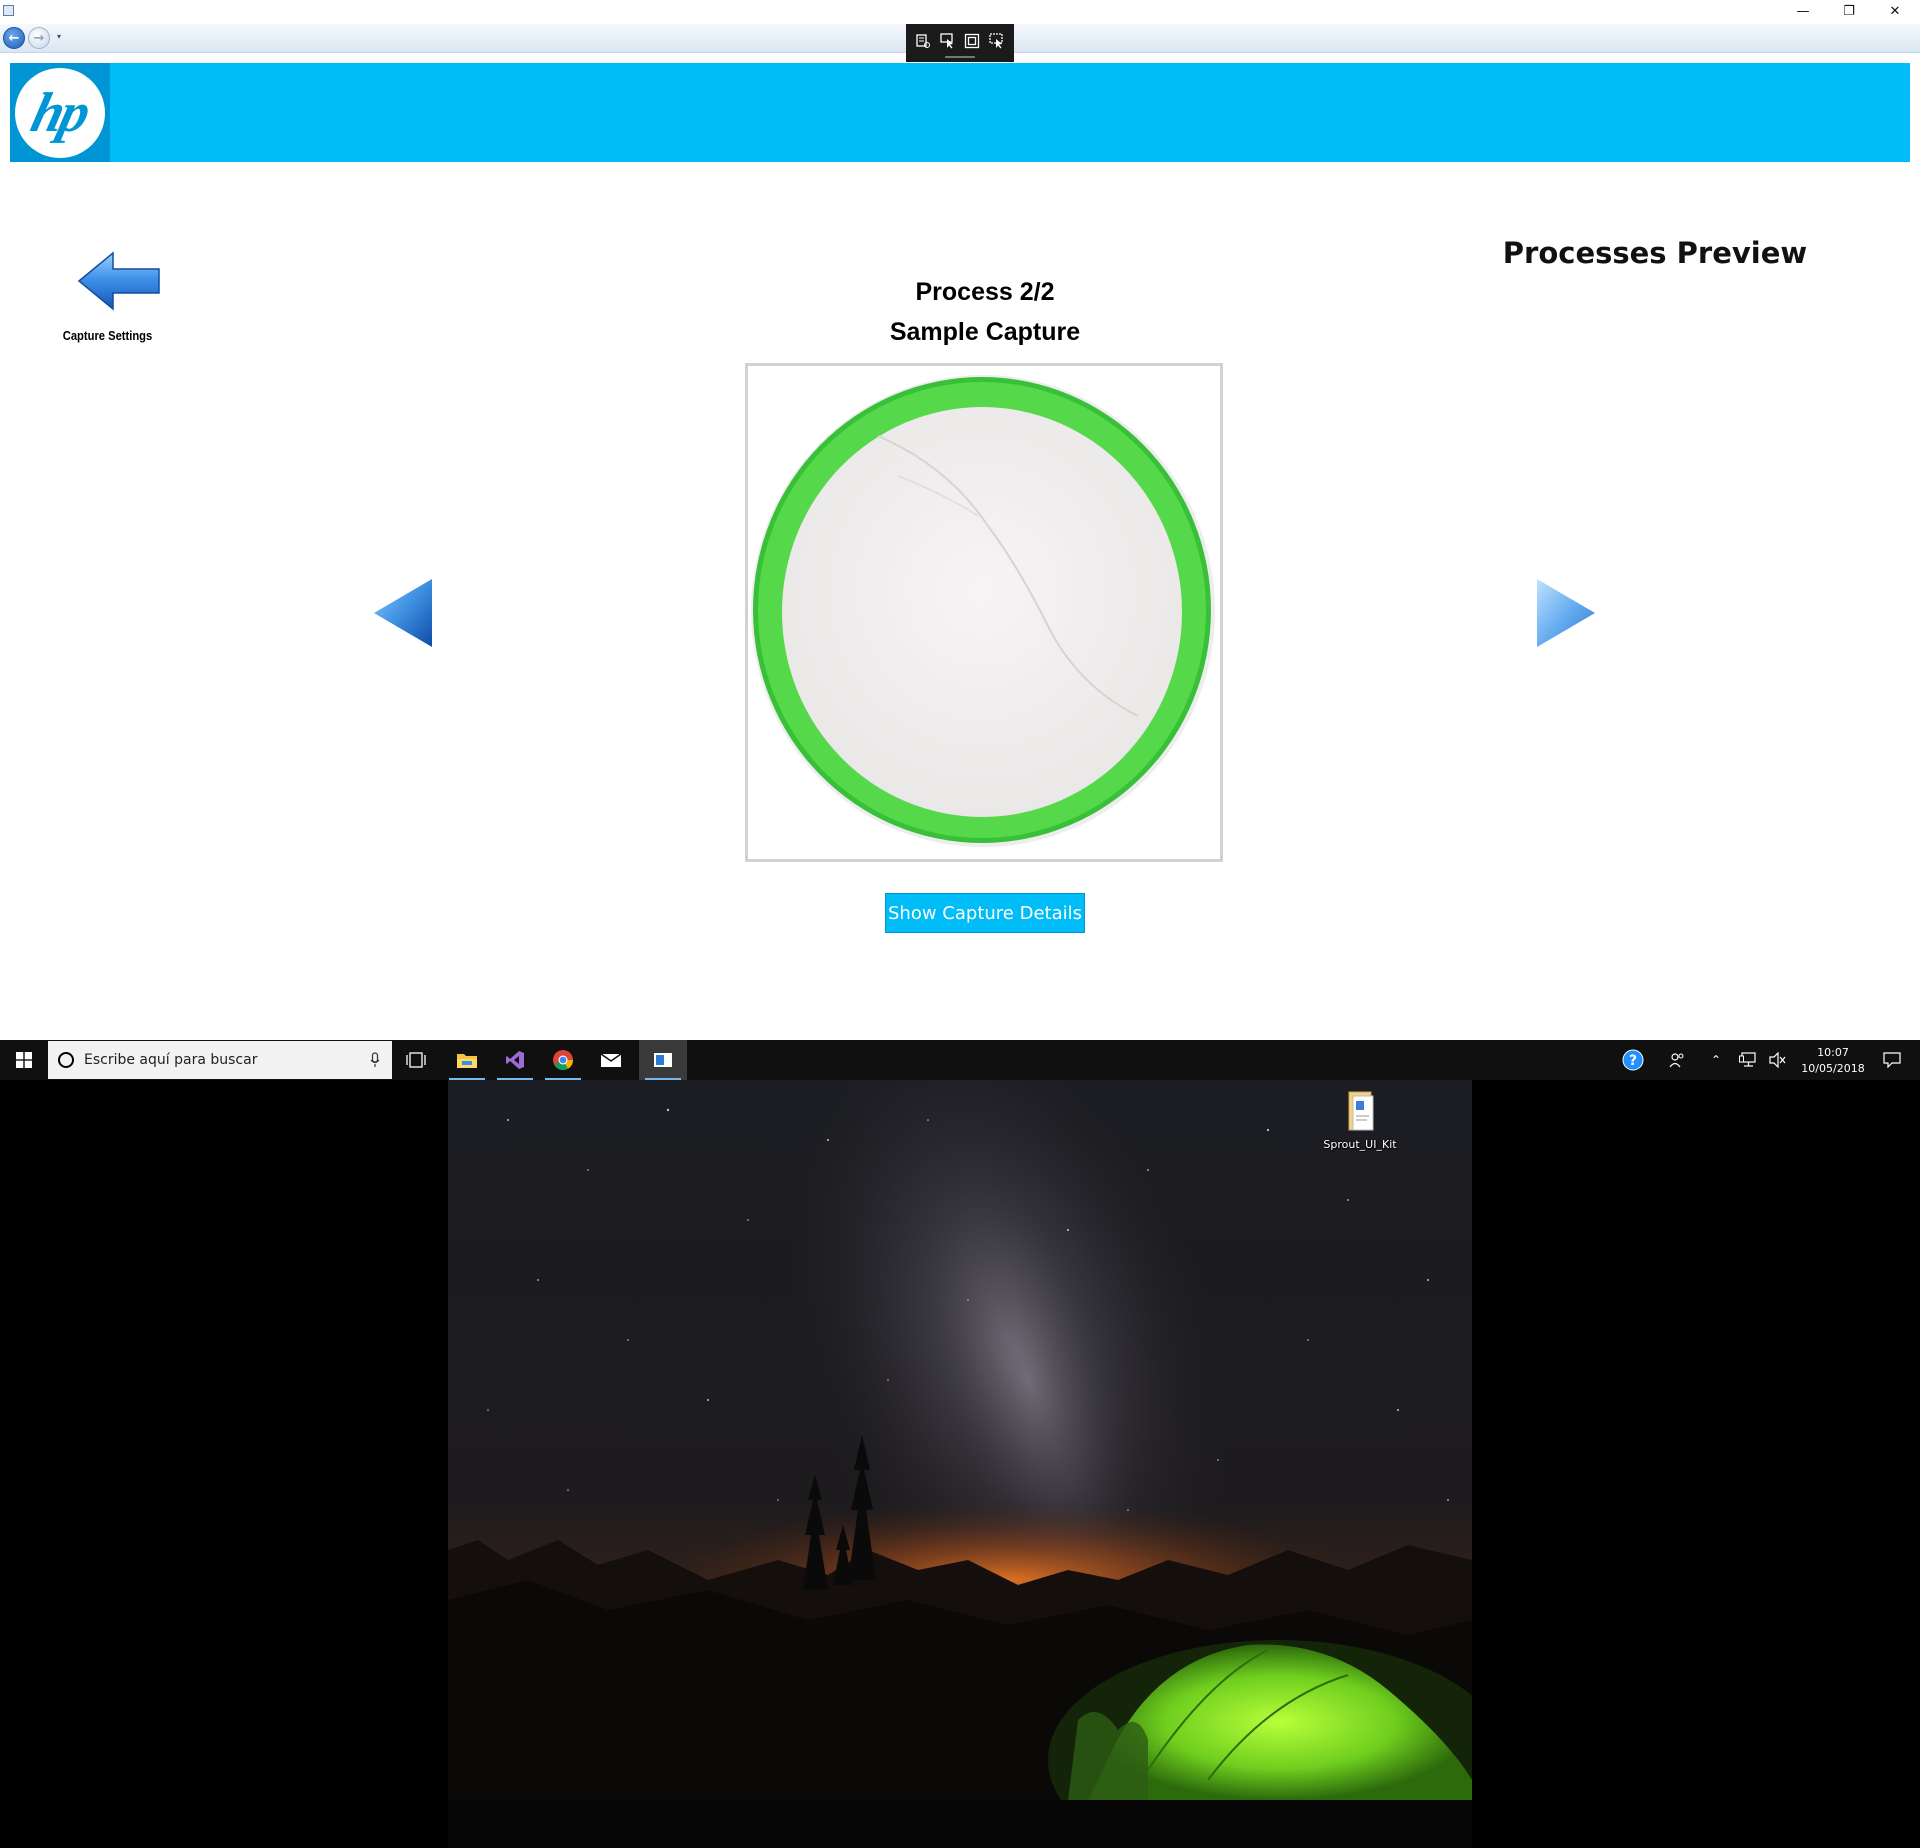 Image resolution: width=1920 pixels, height=1848 pixels. I want to click on restore-button: ❐, so click(1849, 11).